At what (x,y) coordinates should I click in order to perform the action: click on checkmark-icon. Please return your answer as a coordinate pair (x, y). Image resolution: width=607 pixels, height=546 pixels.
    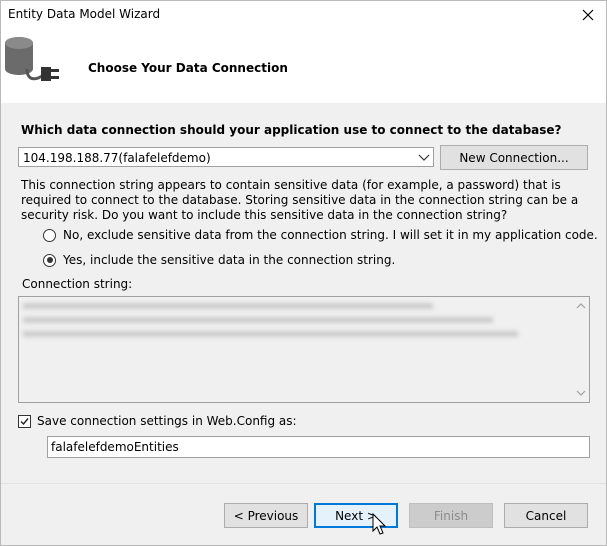
    Looking at the image, I should click on (24, 421).